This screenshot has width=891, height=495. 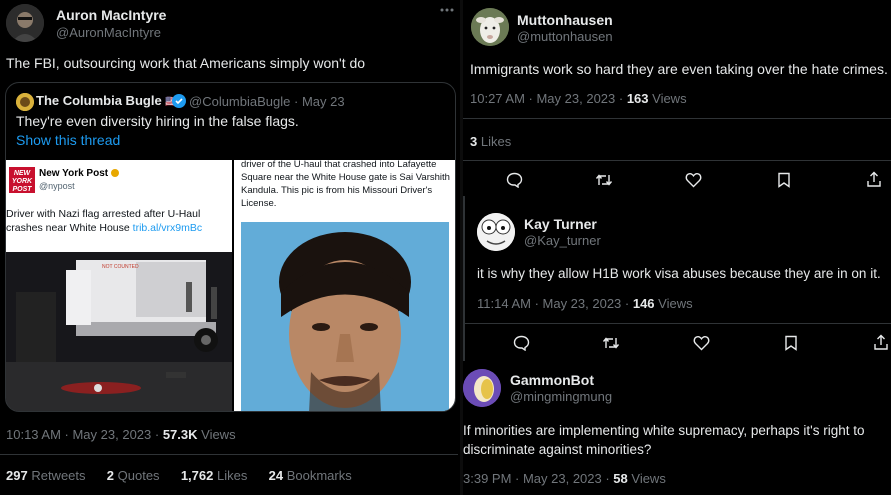 What do you see at coordinates (564, 478) in the screenshot?
I see `reply-timestamp: 3:39 PM · May 23, 2023 · 58 Views` at bounding box center [564, 478].